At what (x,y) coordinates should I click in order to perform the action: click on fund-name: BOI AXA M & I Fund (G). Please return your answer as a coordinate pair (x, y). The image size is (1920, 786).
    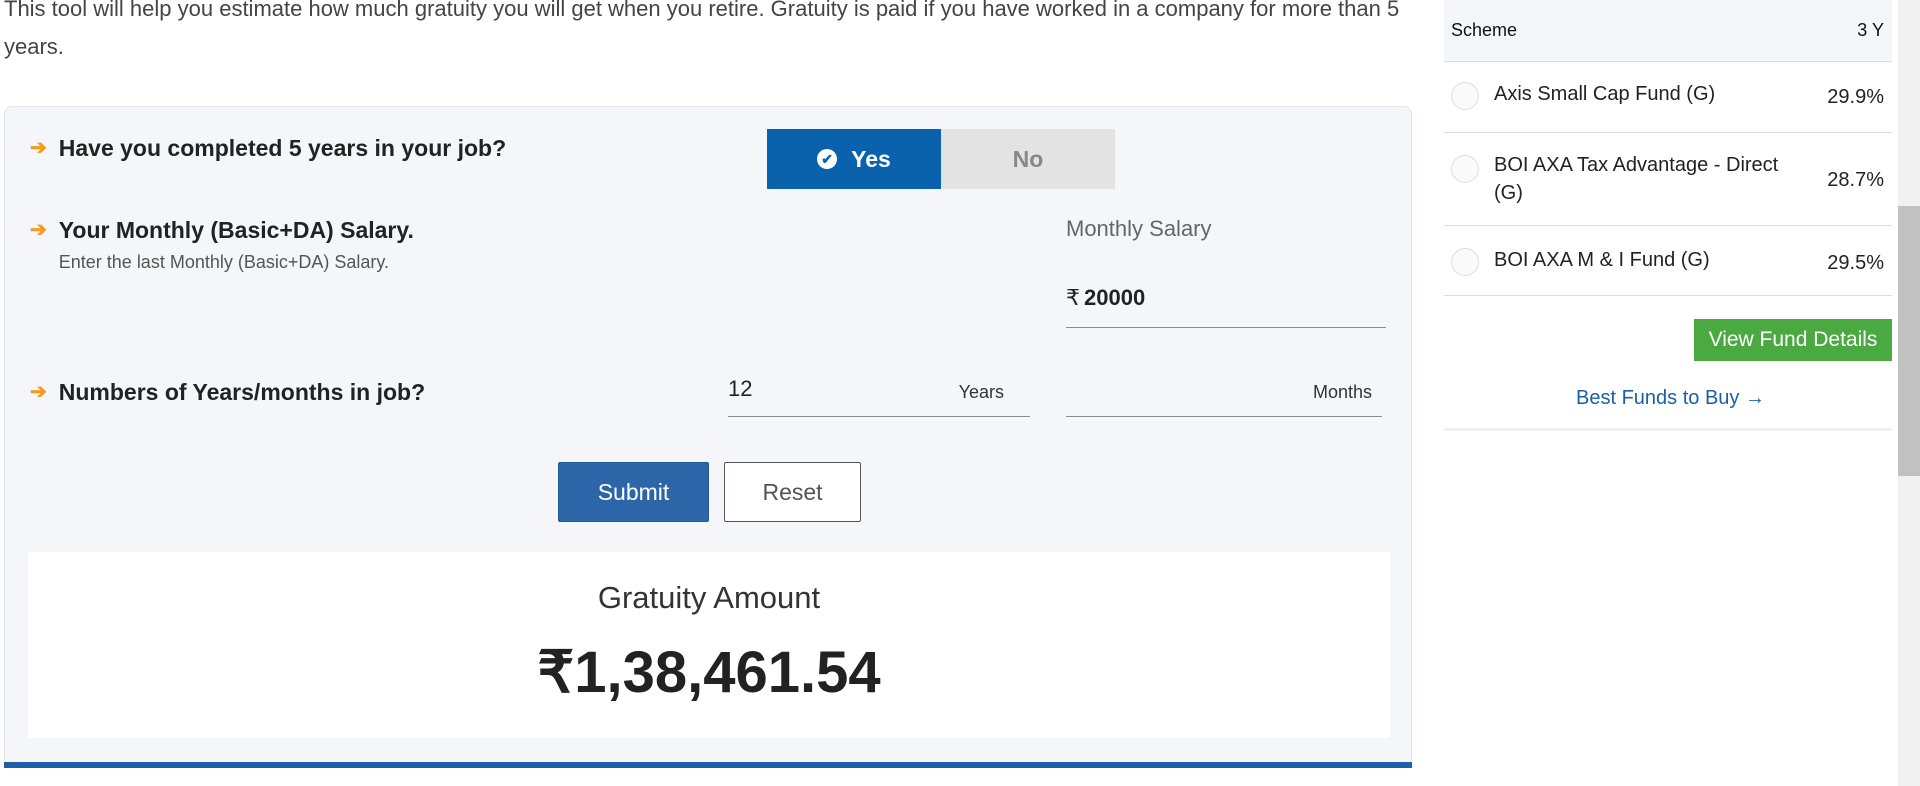
    Looking at the image, I should click on (1602, 260).